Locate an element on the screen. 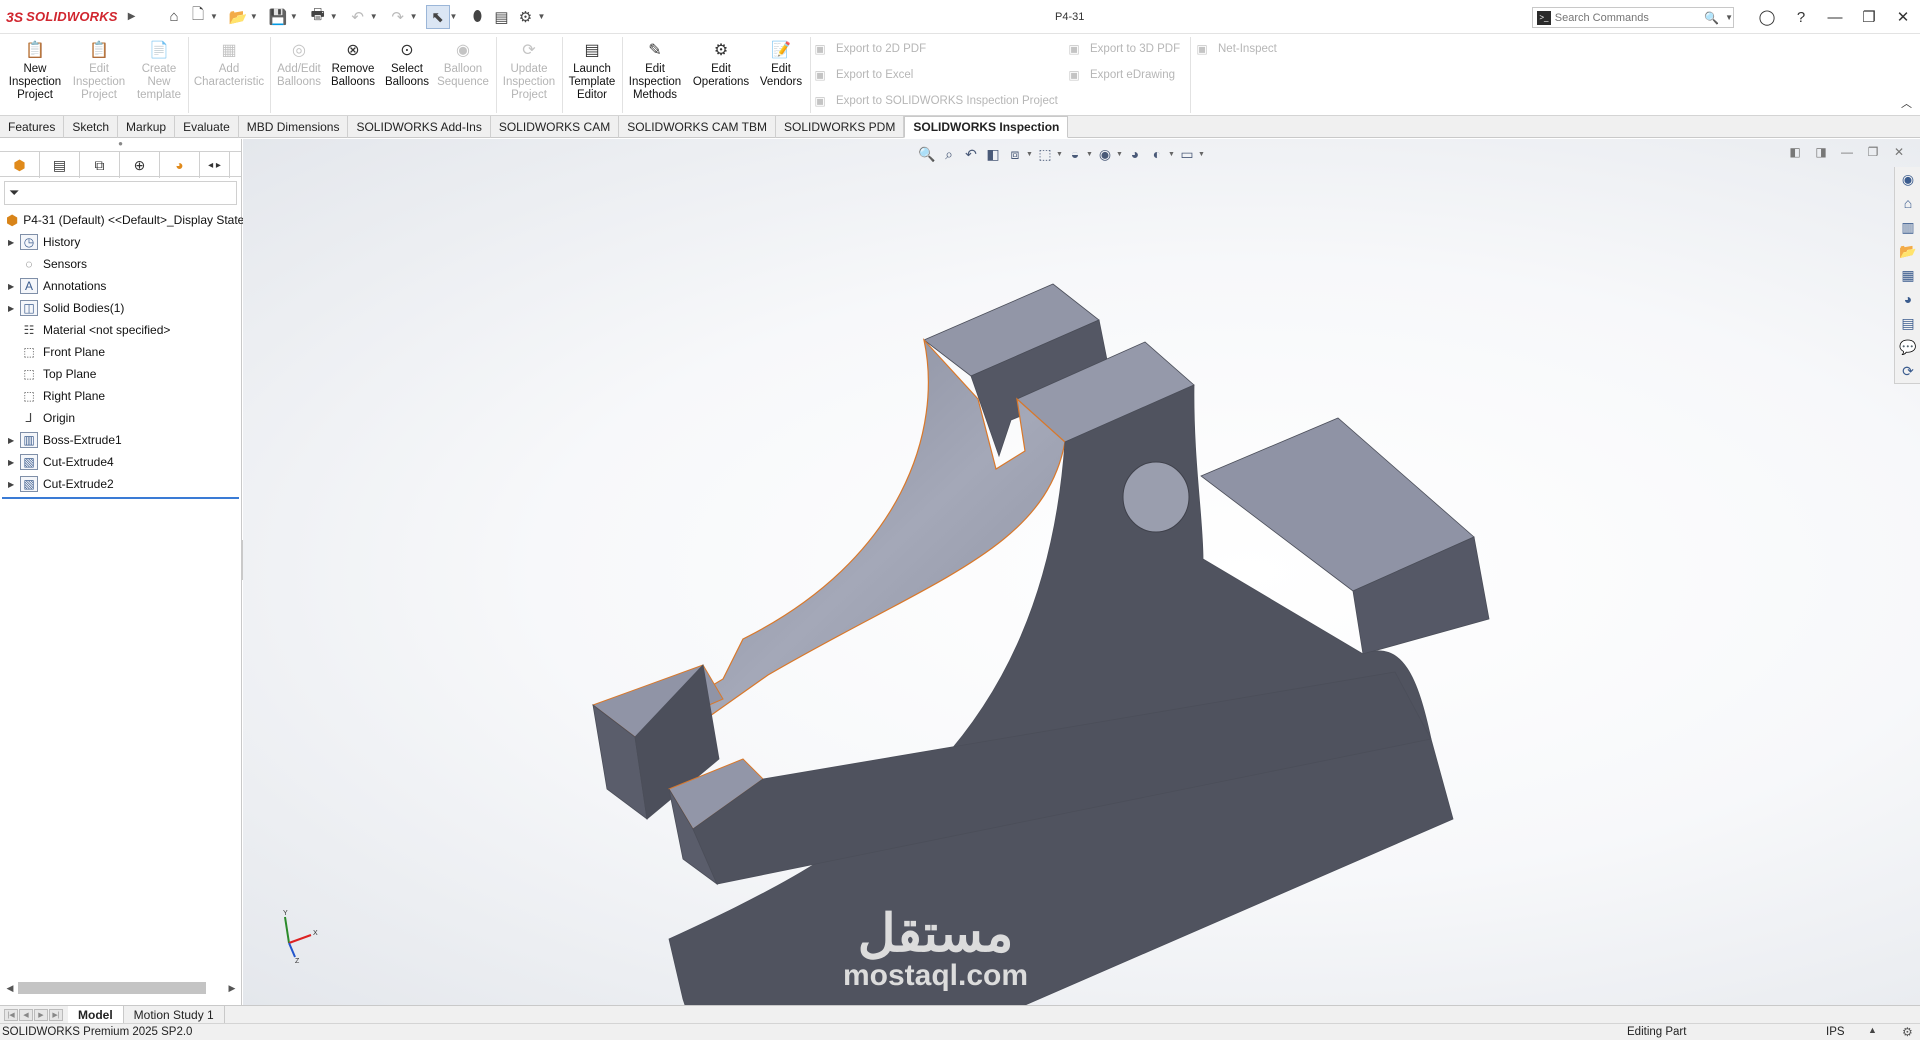 The image size is (1920, 1040). launch-template-editor-button: ▤ Launch Template Editor is located at coordinates (592, 70).